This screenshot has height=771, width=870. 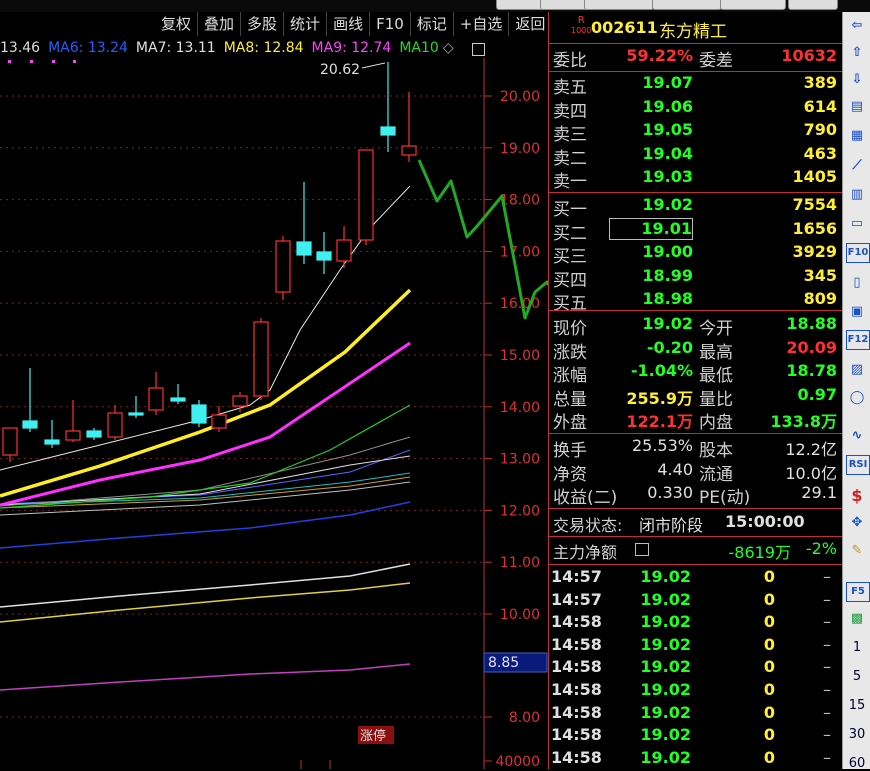 What do you see at coordinates (695, 301) in the screenshot?
I see `book-row: 买五 18.98 809` at bounding box center [695, 301].